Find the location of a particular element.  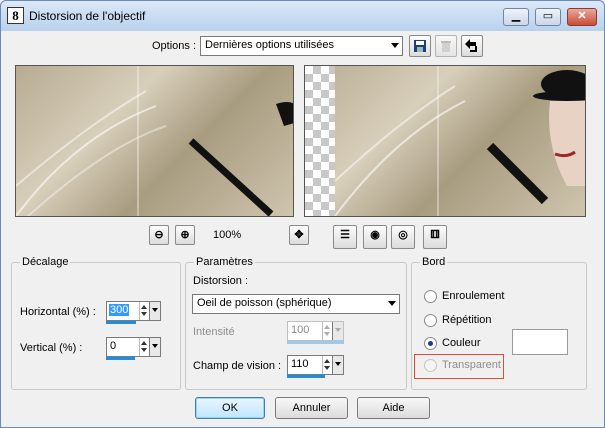

pan-button: ✥ is located at coordinates (299, 235).